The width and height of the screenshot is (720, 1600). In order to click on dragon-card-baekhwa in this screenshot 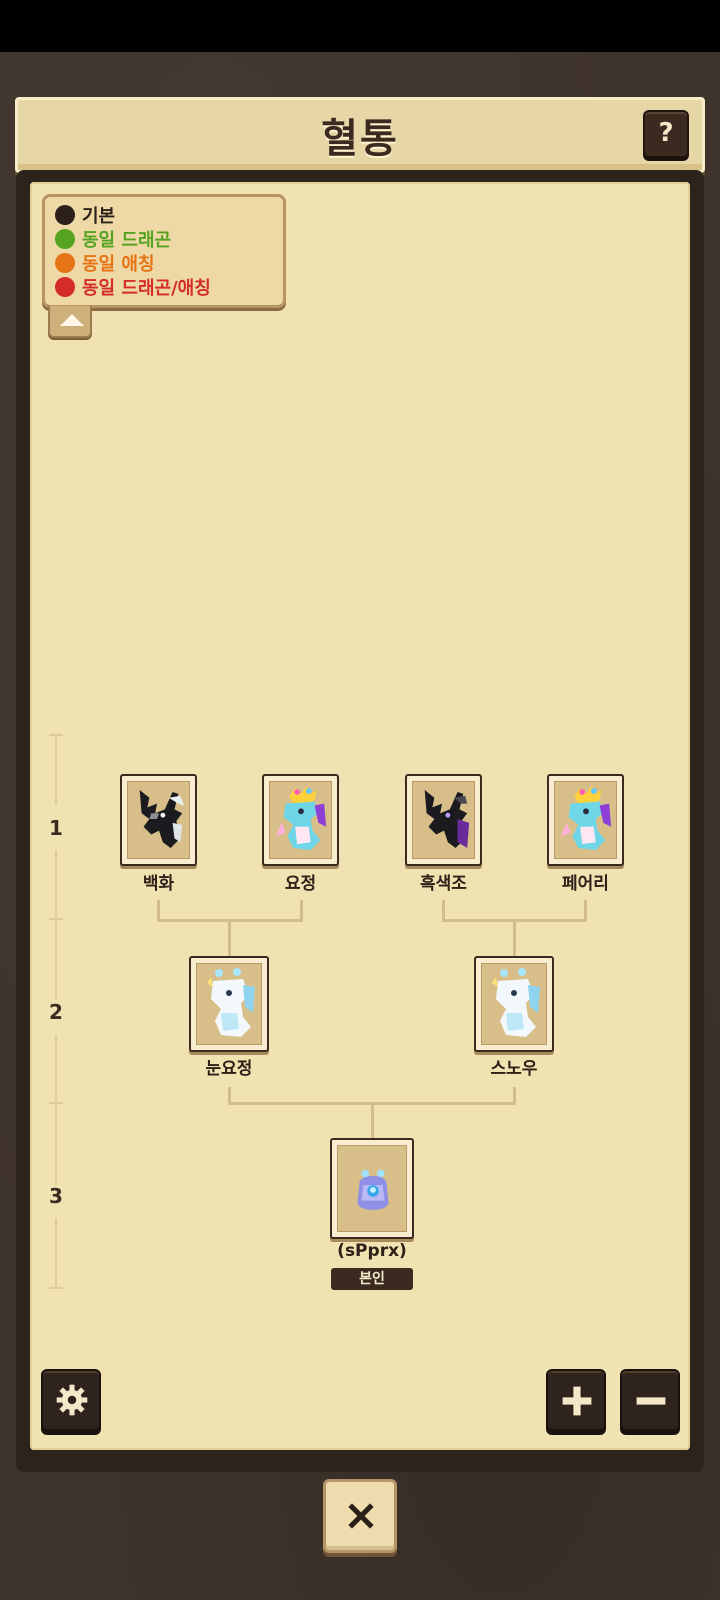, I will do `click(158, 820)`.